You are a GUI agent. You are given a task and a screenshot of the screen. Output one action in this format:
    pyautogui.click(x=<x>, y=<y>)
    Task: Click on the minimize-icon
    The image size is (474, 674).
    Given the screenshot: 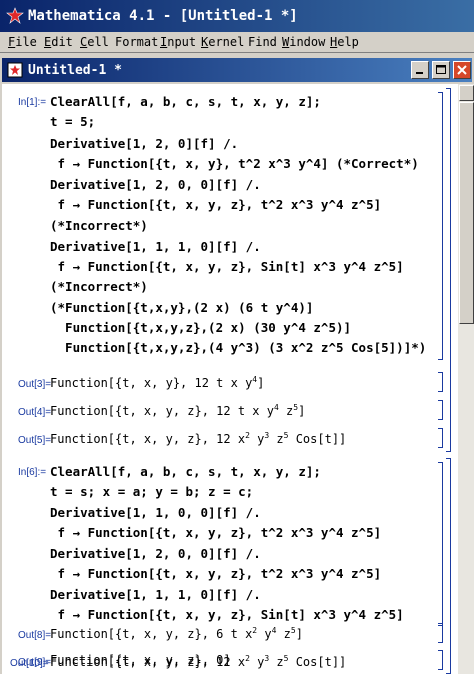 What is the action you would take?
    pyautogui.click(x=419, y=73)
    